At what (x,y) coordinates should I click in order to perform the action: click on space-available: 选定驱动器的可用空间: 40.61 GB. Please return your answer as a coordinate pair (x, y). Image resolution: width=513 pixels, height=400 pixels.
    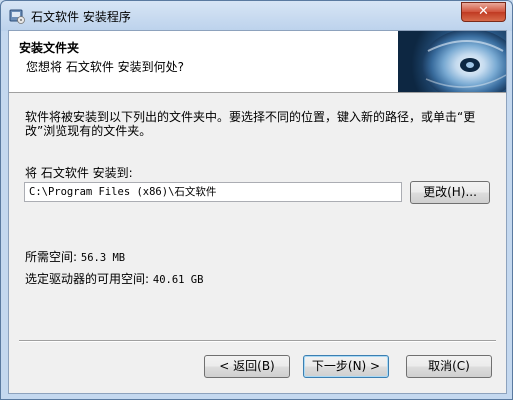
    Looking at the image, I should click on (114, 278).